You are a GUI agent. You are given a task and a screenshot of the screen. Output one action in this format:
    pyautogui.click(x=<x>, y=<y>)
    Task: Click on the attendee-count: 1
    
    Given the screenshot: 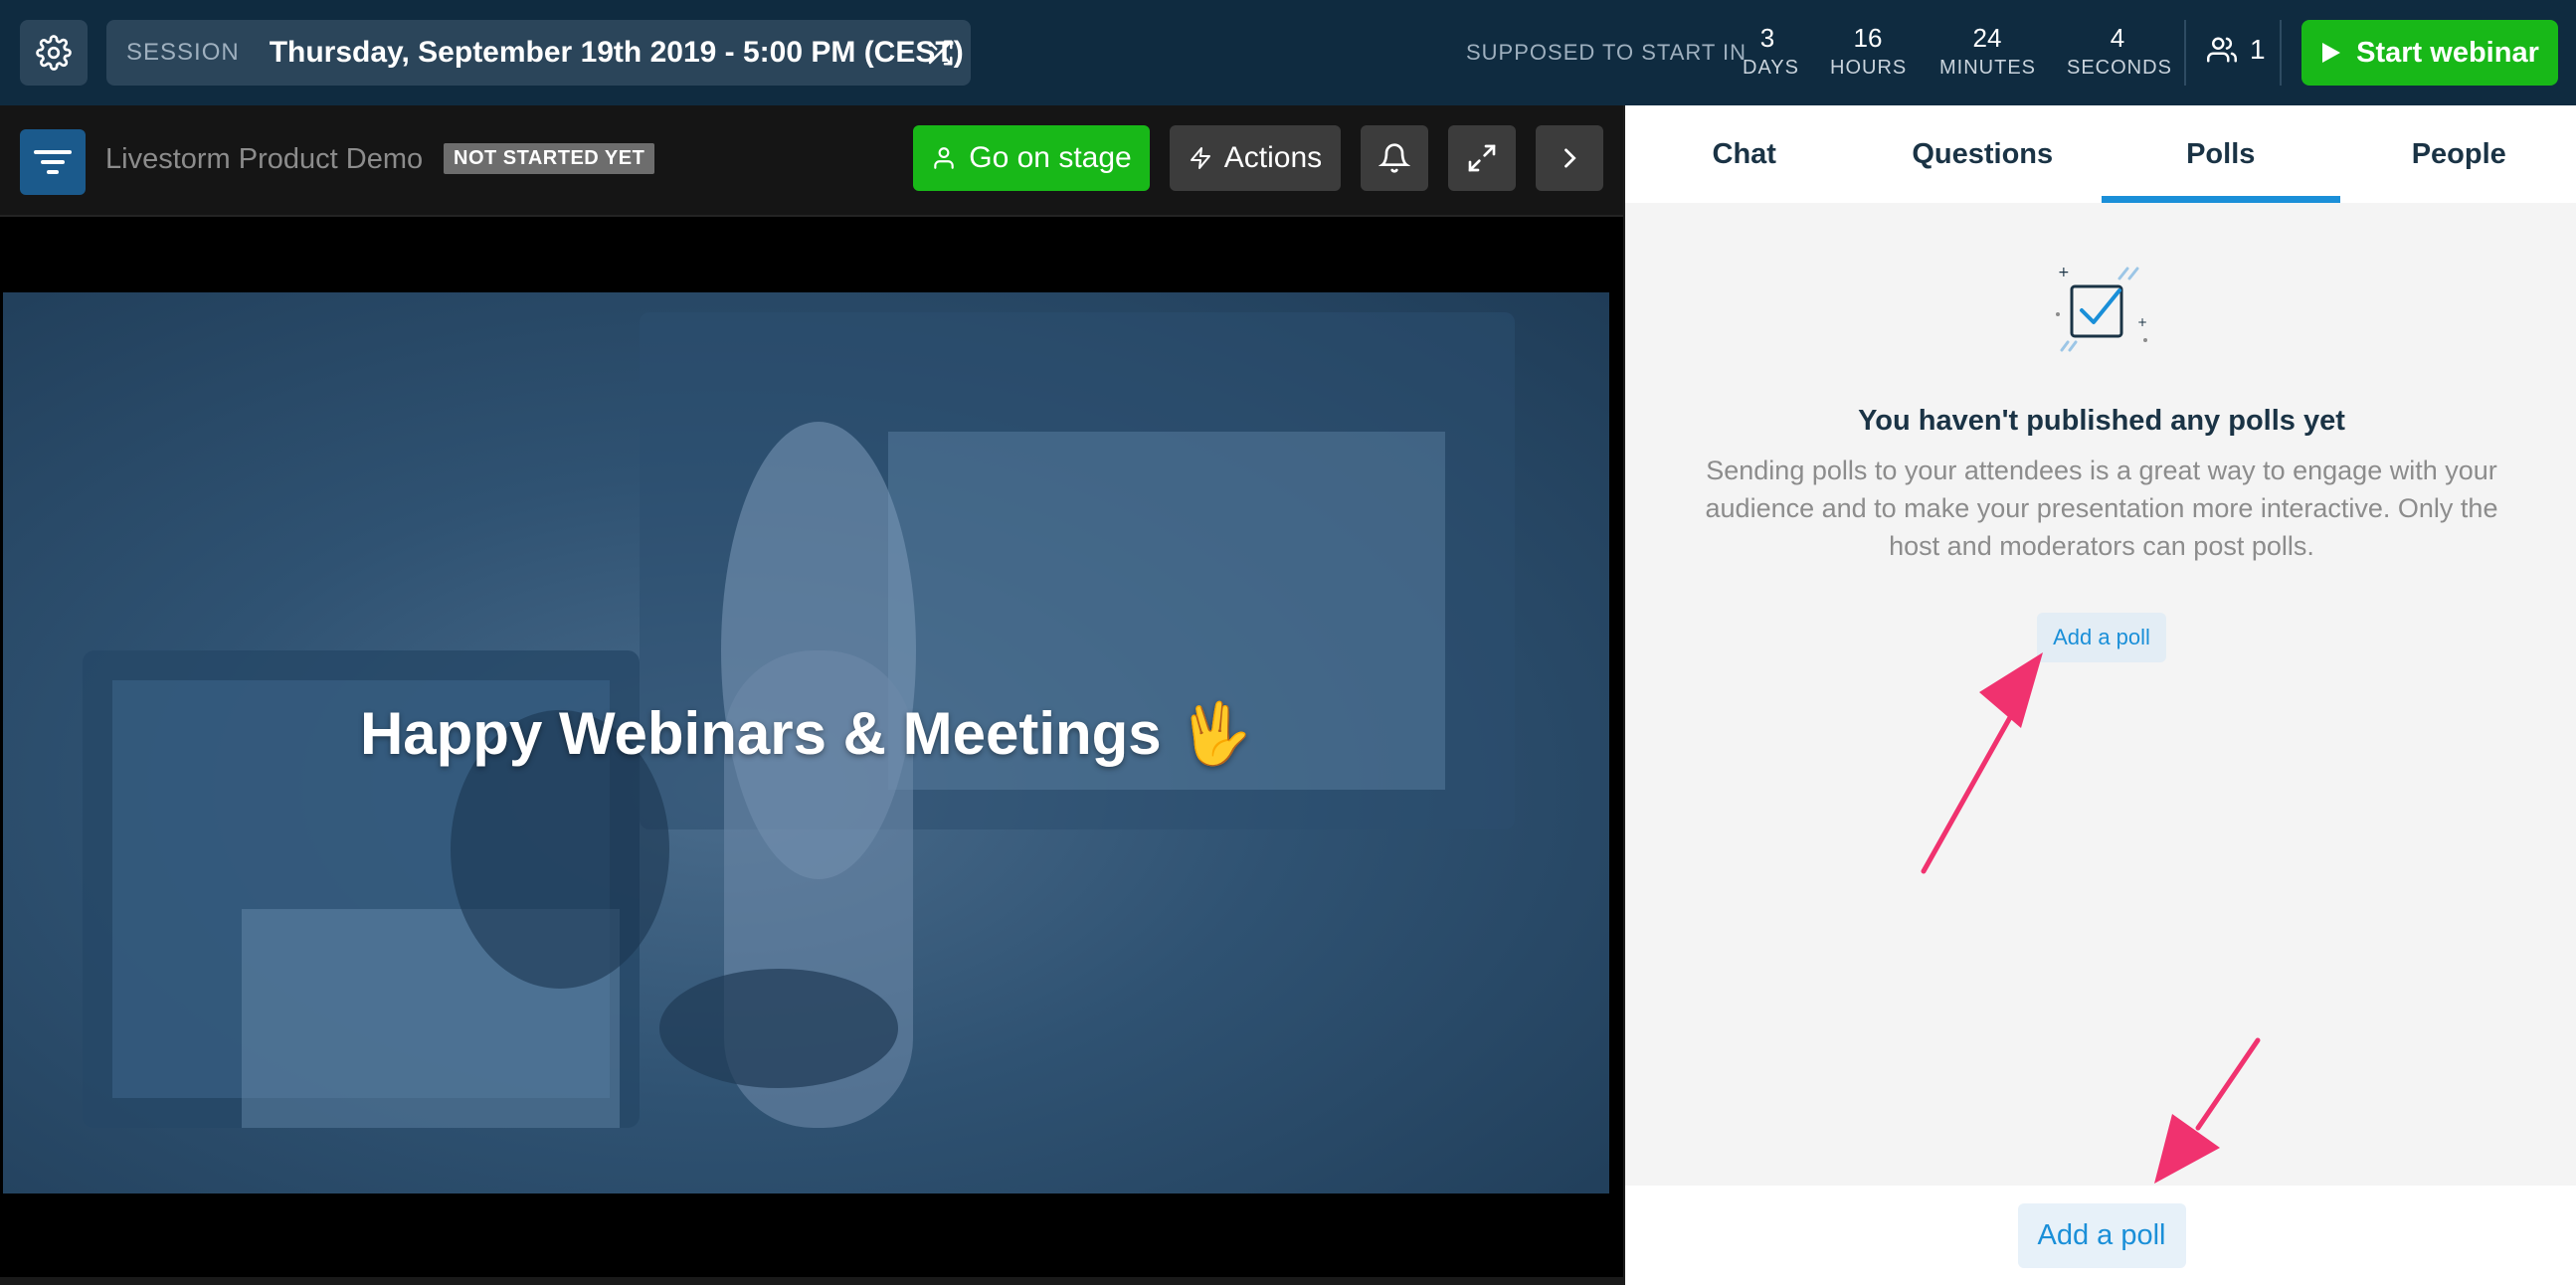 What is the action you would take?
    pyautogui.click(x=2236, y=50)
    